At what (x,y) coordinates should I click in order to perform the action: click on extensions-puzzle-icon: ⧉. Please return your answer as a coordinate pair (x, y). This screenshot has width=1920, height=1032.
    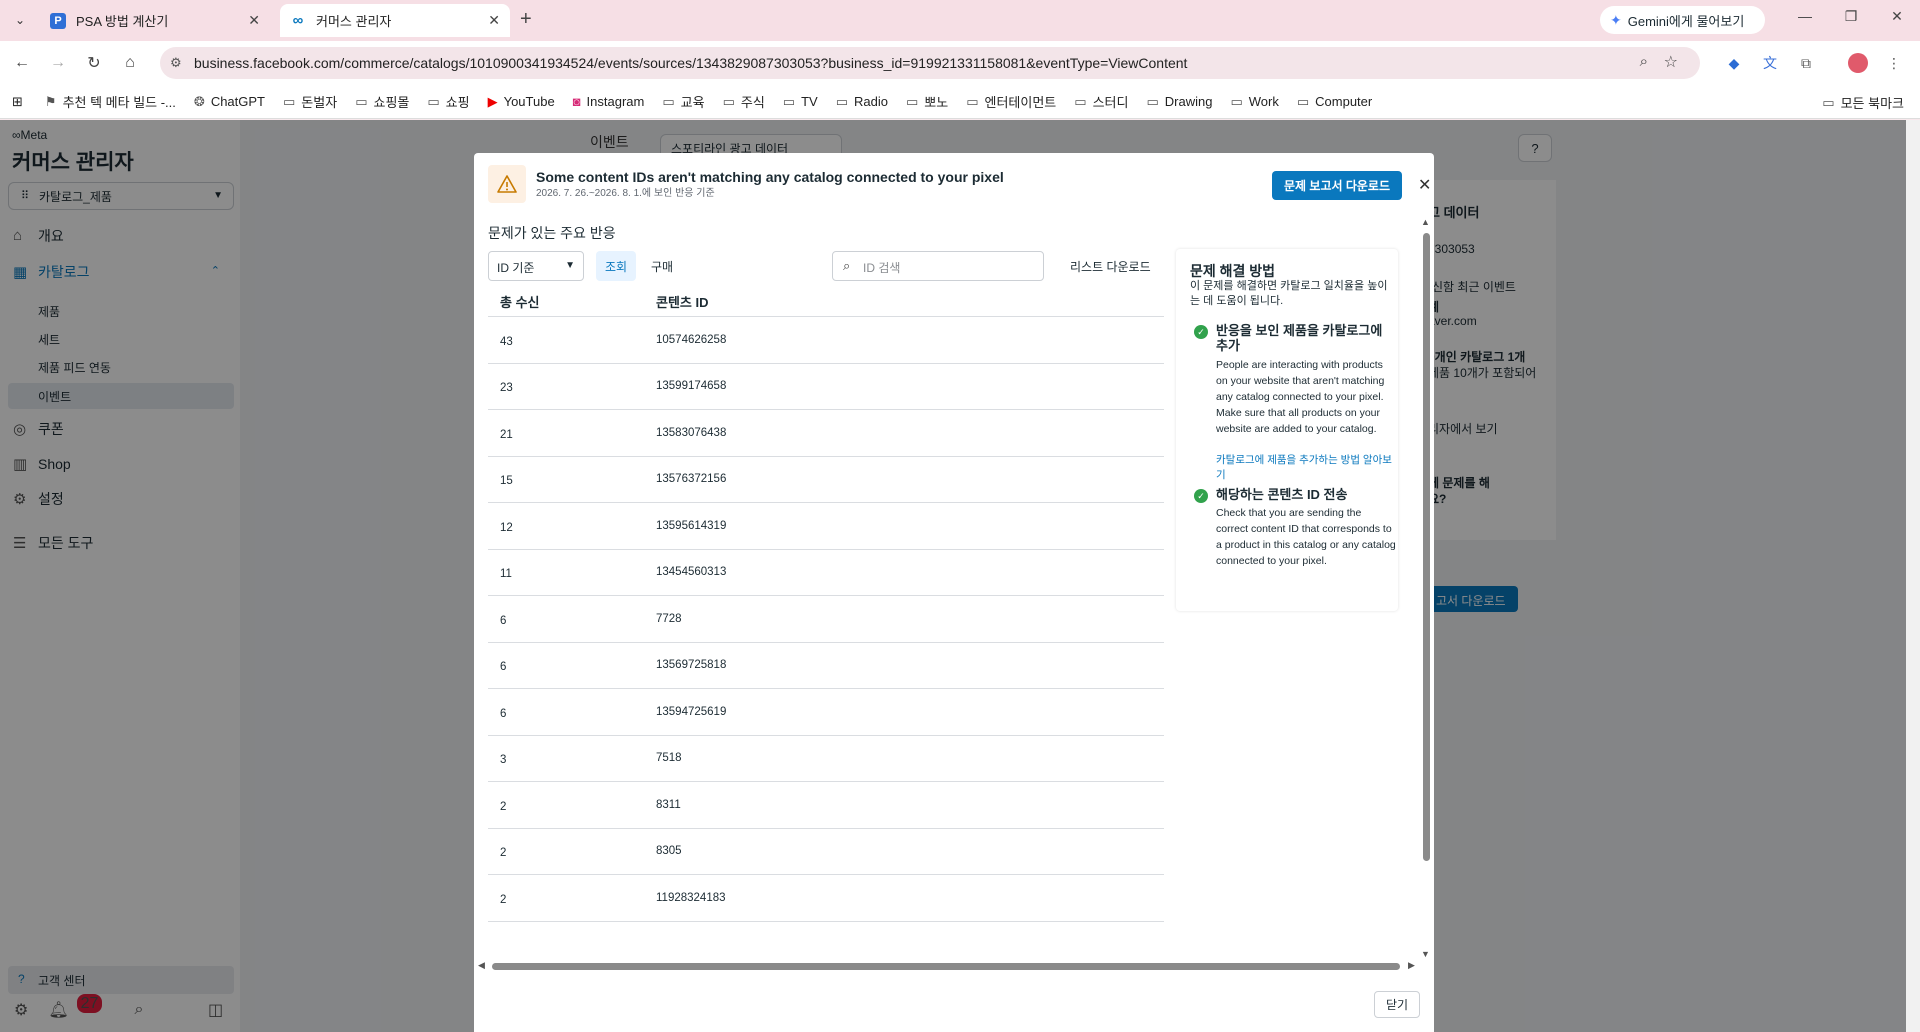
    Looking at the image, I should click on (1806, 63).